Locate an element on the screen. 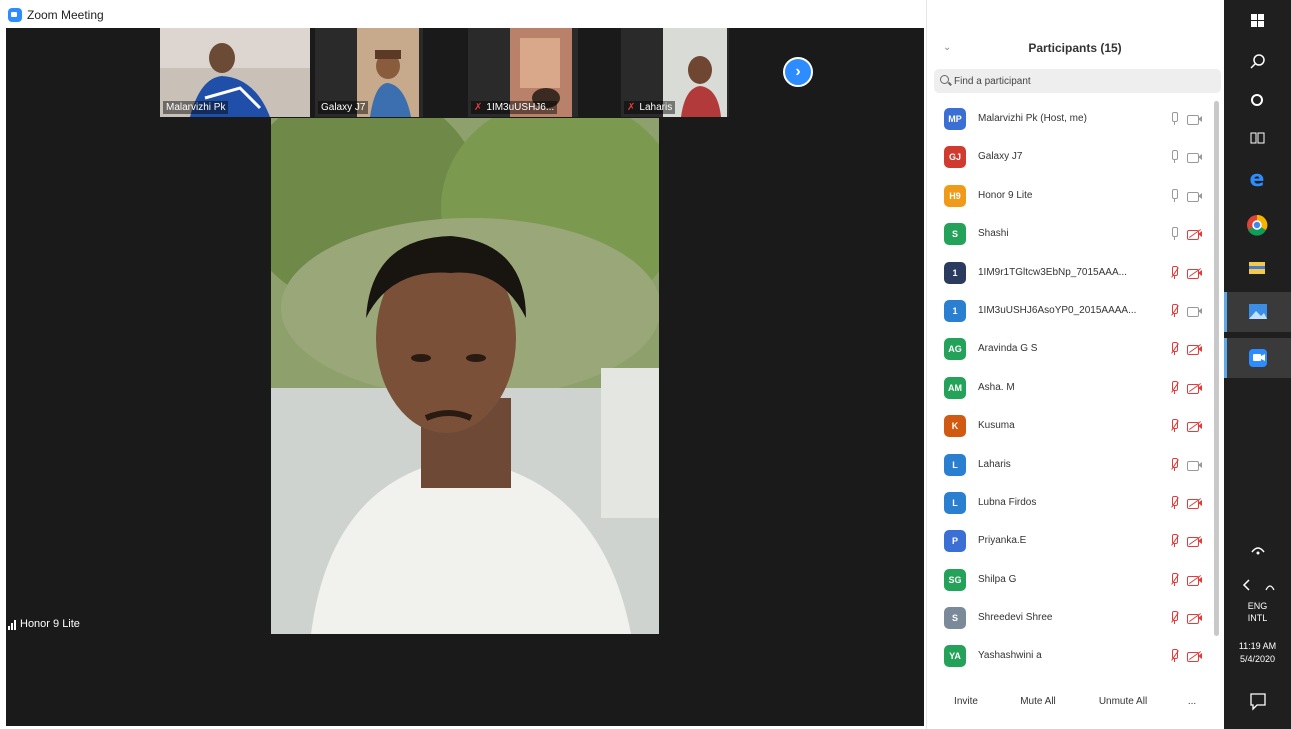  participant-avatar: S is located at coordinates (955, 234).